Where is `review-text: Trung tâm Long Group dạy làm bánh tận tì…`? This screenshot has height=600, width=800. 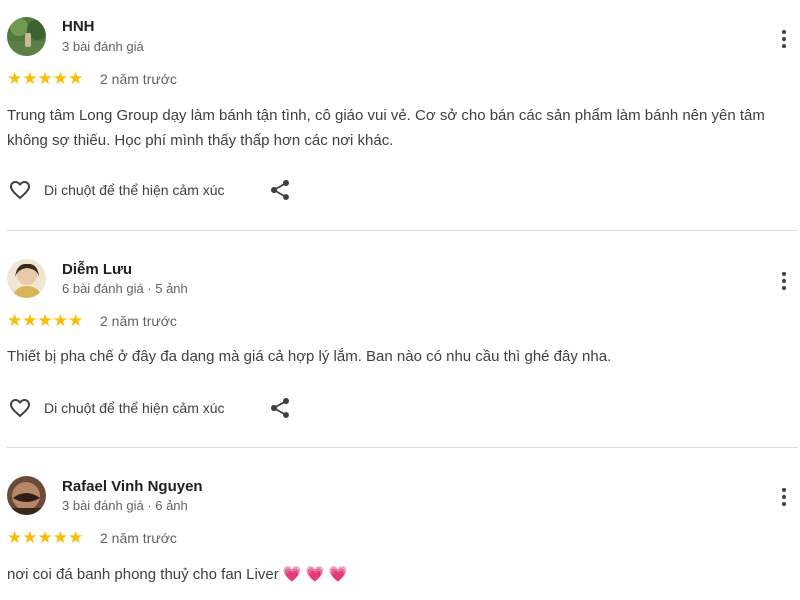 review-text: Trung tâm Long Group dạy làm bánh tận tì… is located at coordinates (386, 128).